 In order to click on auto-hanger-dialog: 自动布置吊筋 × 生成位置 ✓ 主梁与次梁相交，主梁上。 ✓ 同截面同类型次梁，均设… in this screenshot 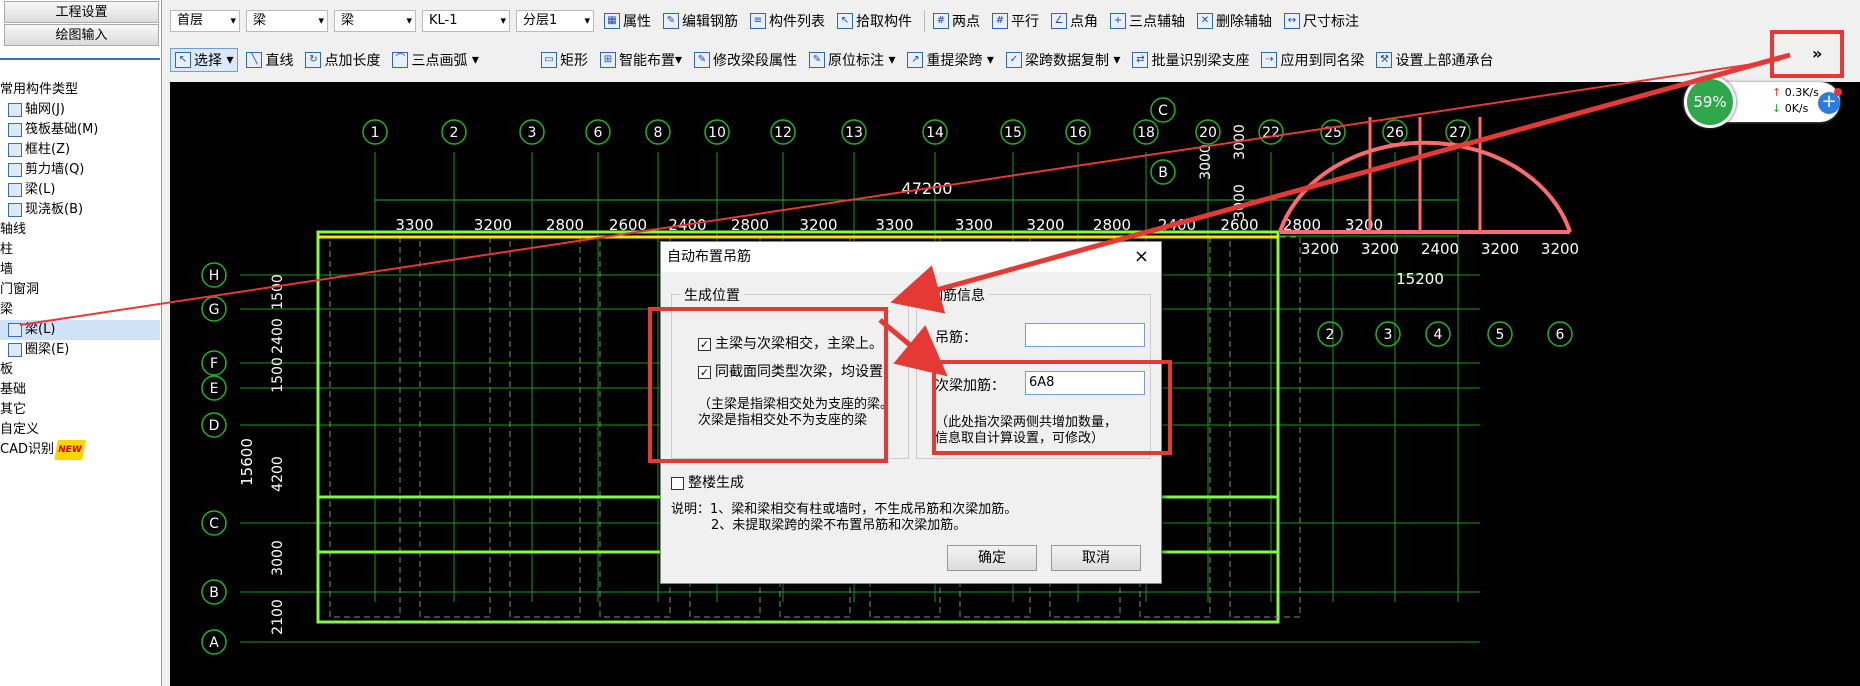, I will do `click(911, 412)`.